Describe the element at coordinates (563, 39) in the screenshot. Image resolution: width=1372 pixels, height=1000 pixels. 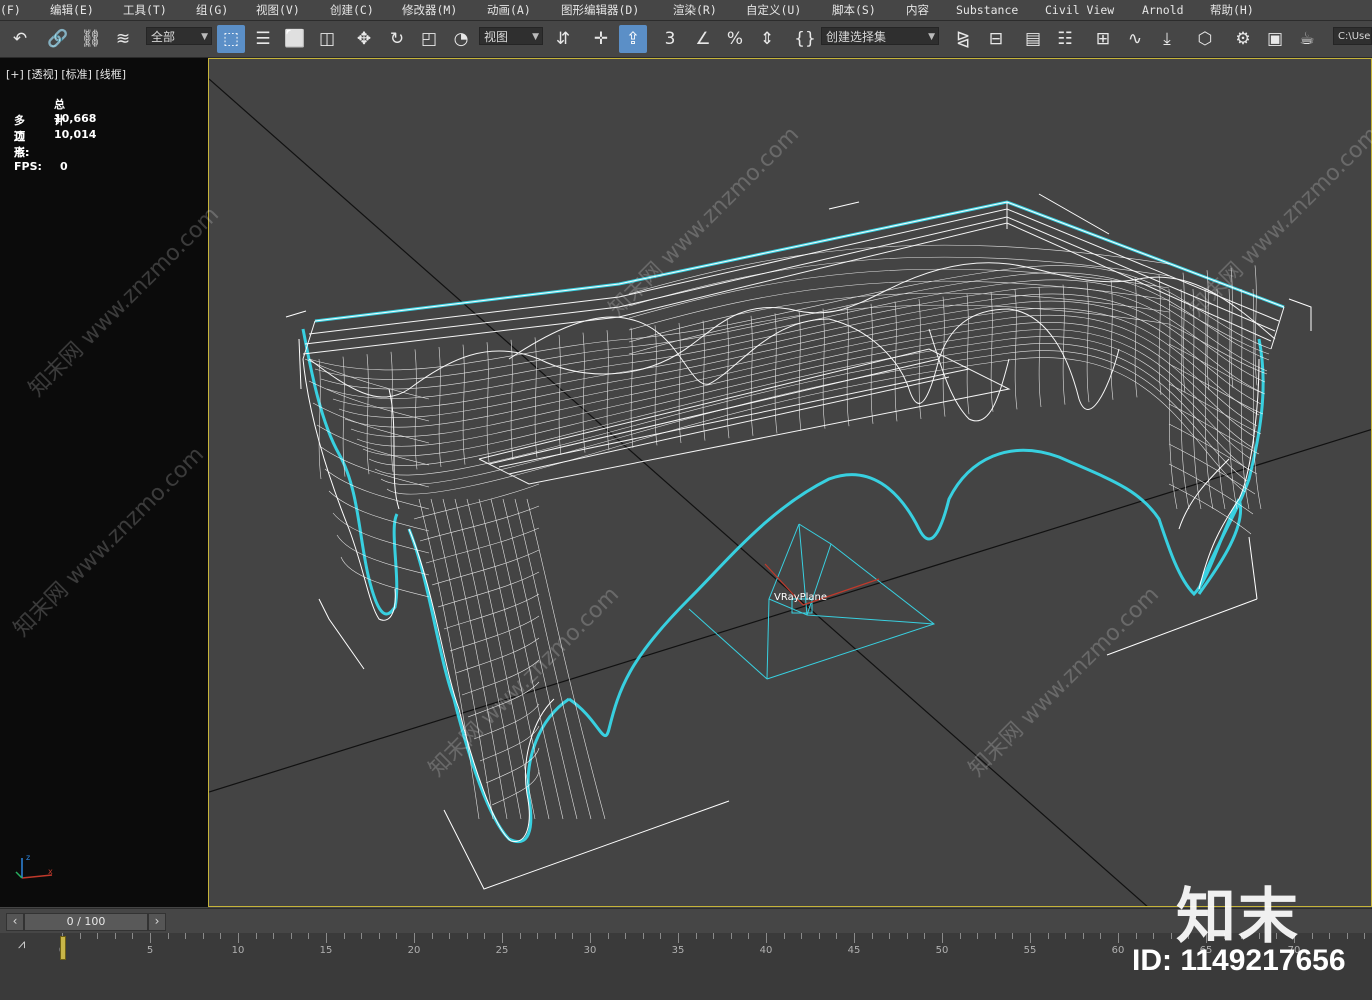
I see `pivot-center-icon: ⇵` at that location.